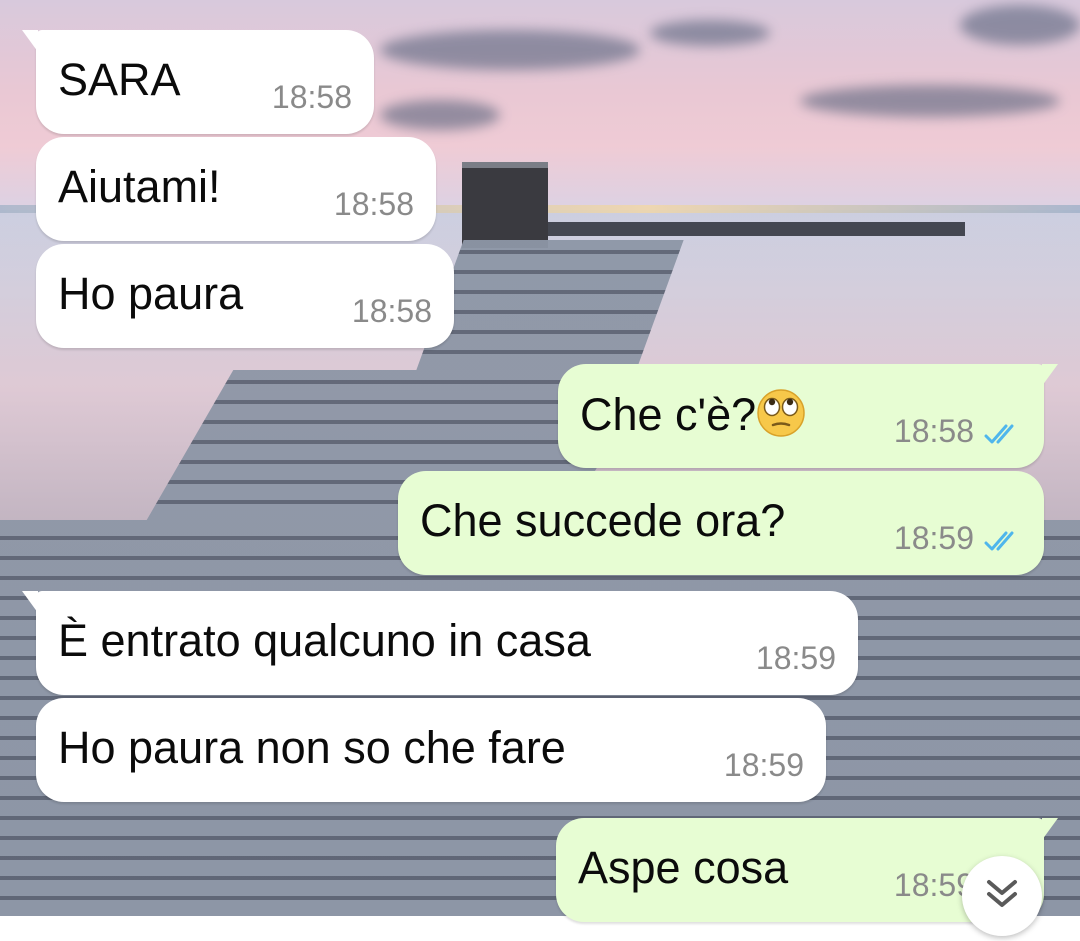  Describe the element at coordinates (668, 414) in the screenshot. I see `message-text: Che c'è?` at that location.